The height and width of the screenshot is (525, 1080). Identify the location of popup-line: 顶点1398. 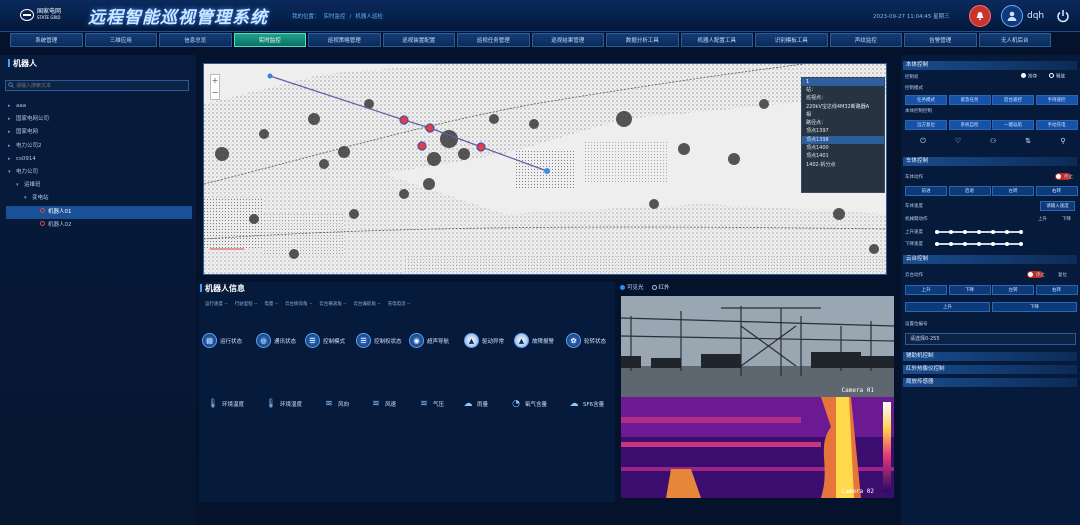
(843, 140).